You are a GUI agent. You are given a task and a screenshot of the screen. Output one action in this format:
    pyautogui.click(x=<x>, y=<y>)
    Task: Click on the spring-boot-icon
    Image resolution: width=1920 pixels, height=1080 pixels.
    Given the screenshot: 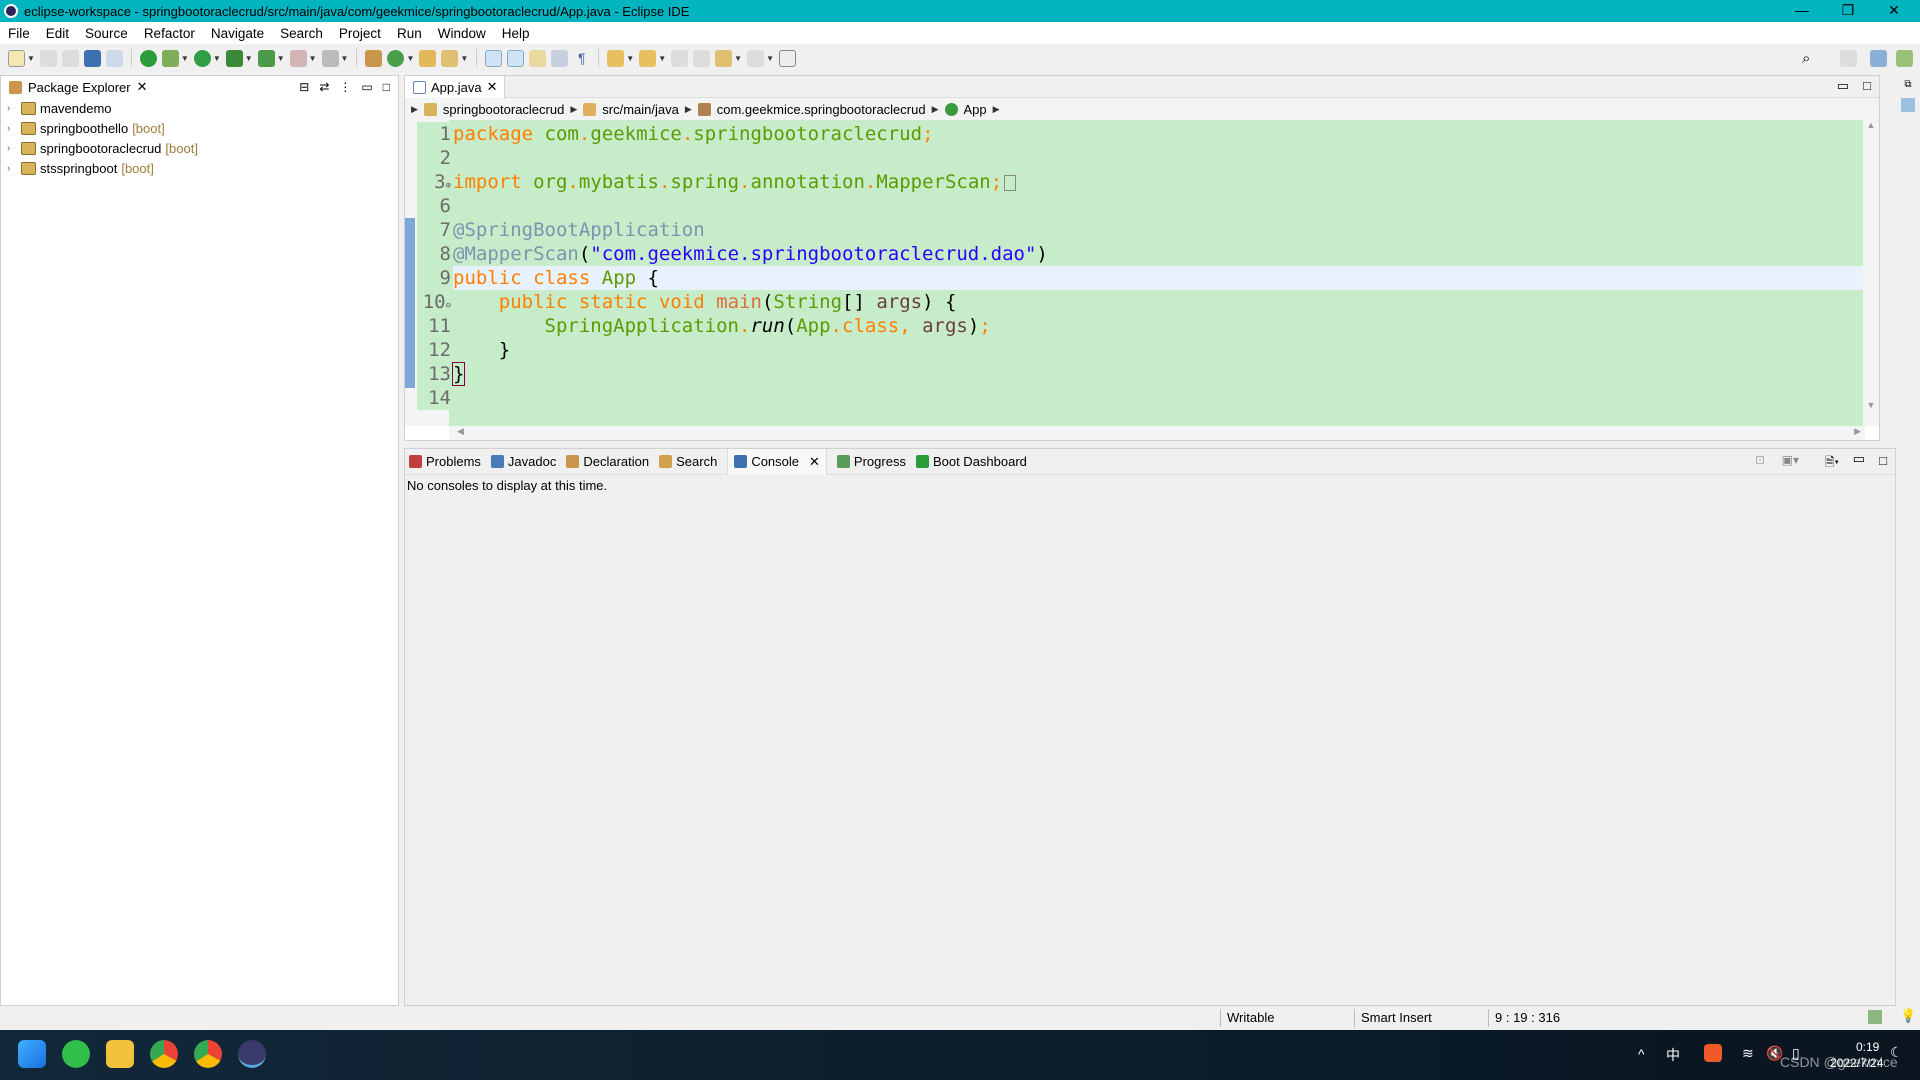 What is the action you would take?
    pyautogui.click(x=148, y=58)
    